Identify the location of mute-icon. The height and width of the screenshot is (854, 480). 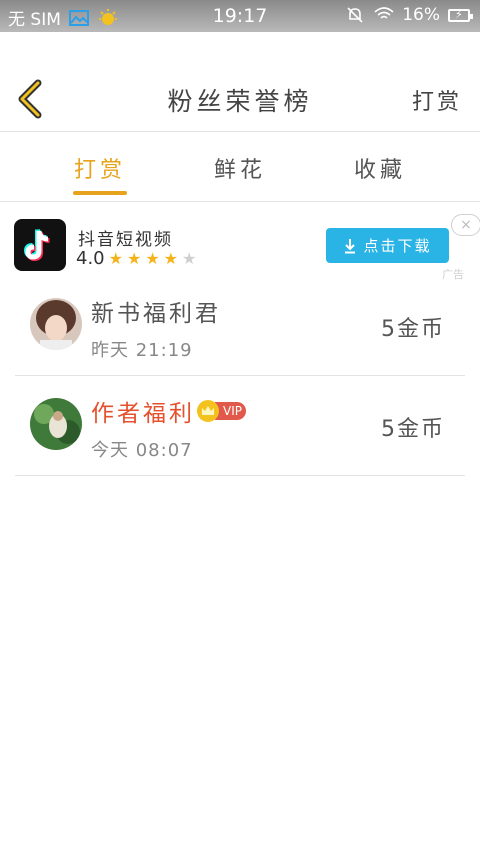
(356, 15).